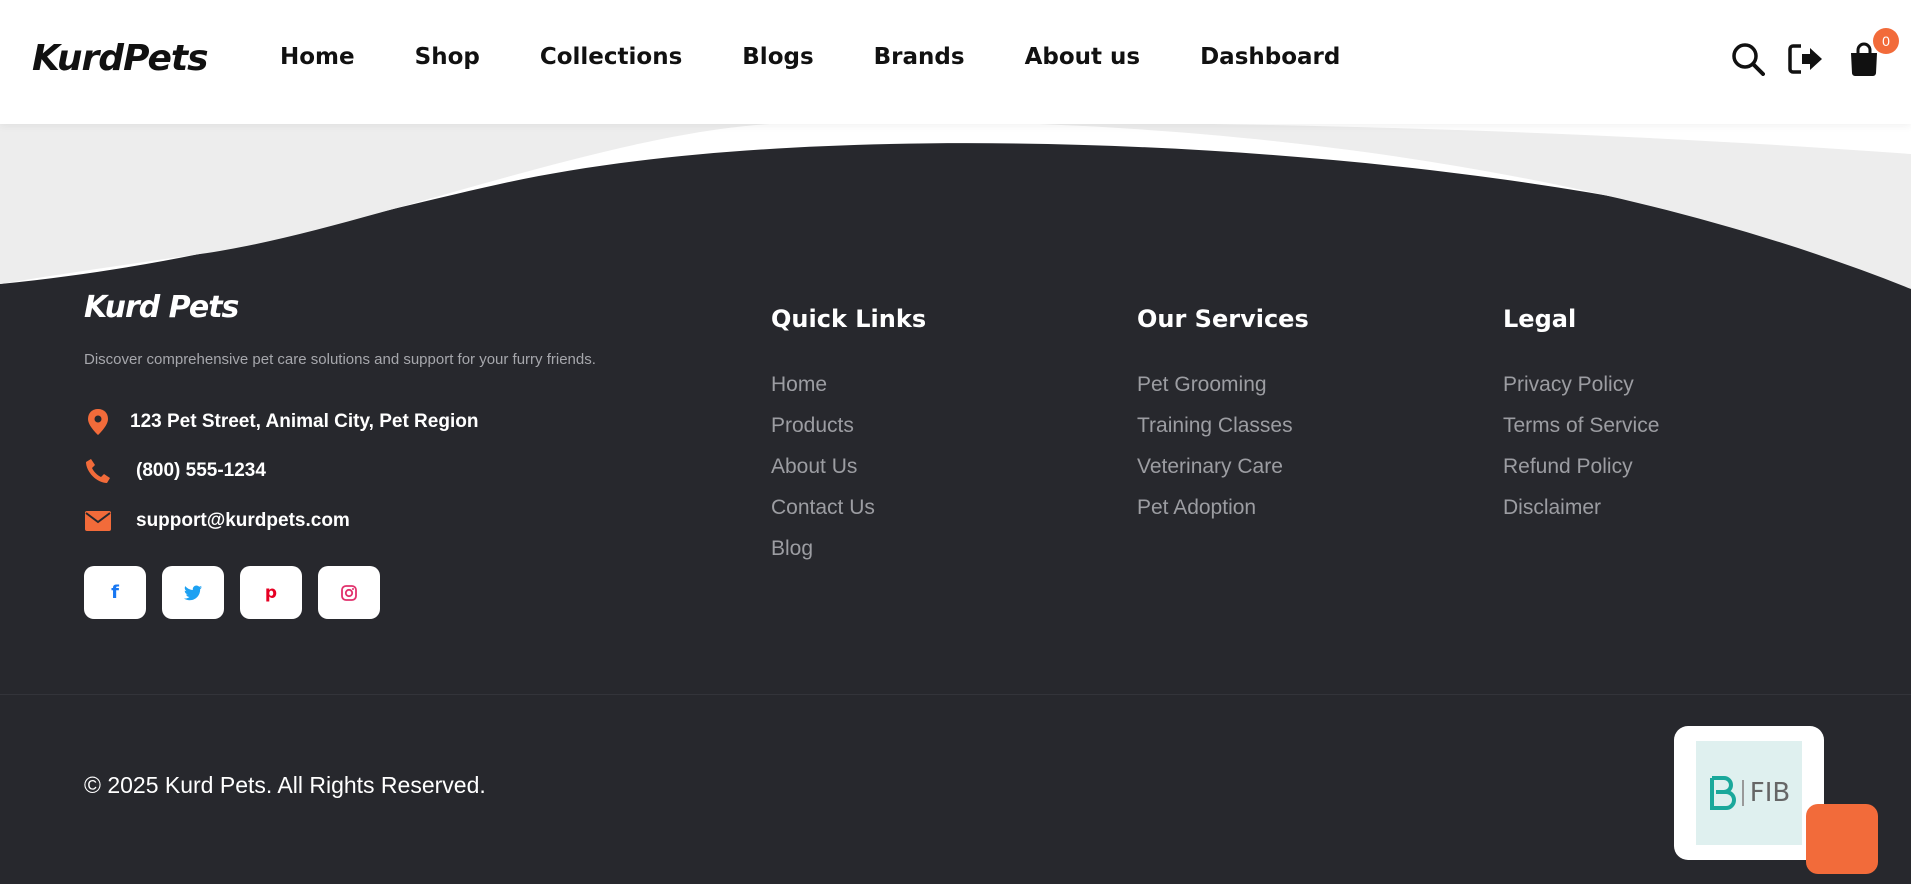 This screenshot has height=884, width=1911. Describe the element at coordinates (1581, 475) in the screenshot. I see `legal-refund-policy: Refund Policy` at that location.